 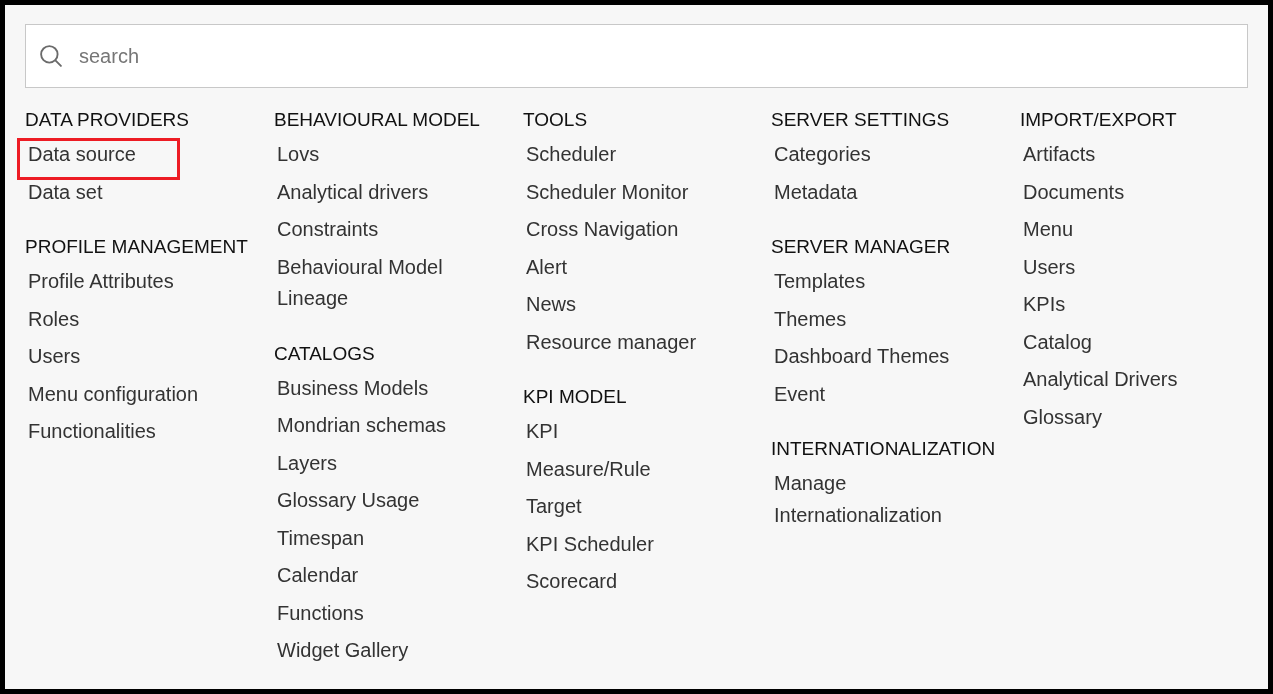 What do you see at coordinates (554, 507) in the screenshot?
I see `menu-link: Target` at bounding box center [554, 507].